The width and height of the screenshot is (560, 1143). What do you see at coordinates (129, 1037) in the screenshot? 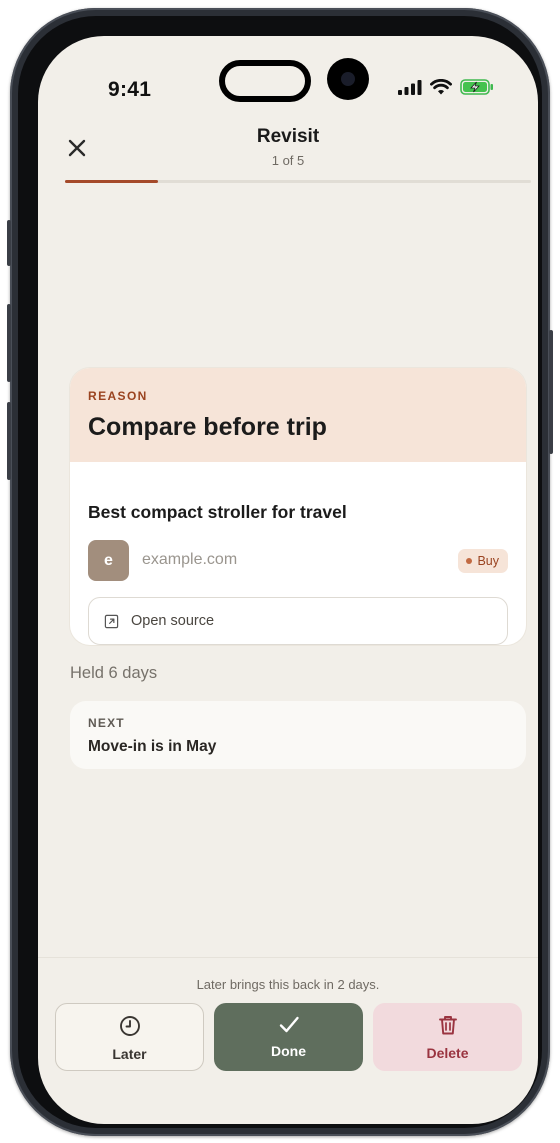
I see `later-button: Later` at bounding box center [129, 1037].